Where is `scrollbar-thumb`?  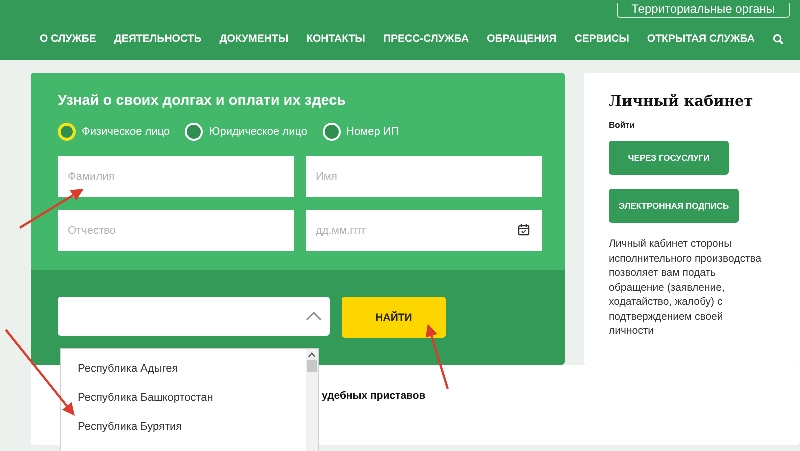 scrollbar-thumb is located at coordinates (312, 366).